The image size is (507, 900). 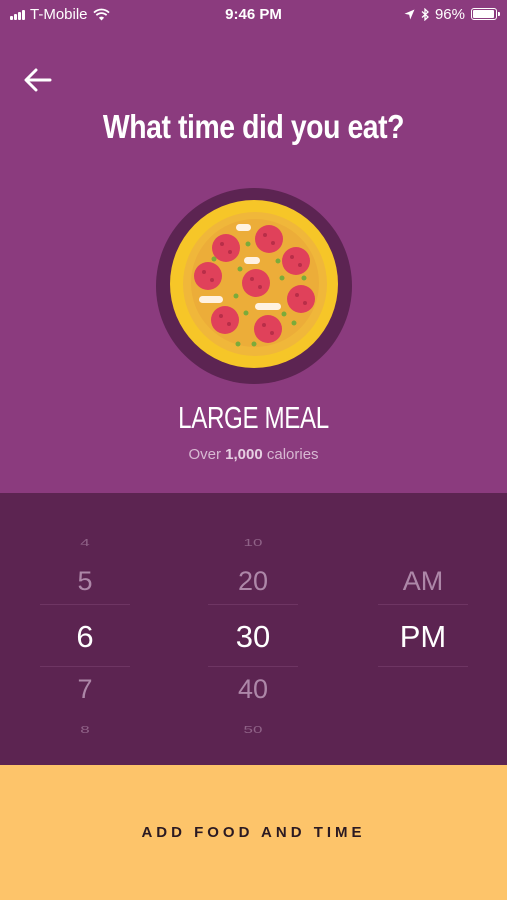 What do you see at coordinates (17, 14) in the screenshot?
I see `signal-icon` at bounding box center [17, 14].